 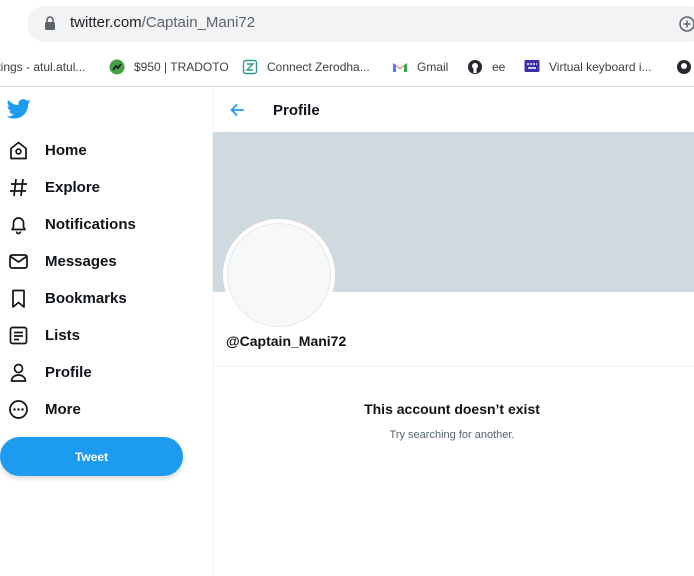 I want to click on nav-item-label: Home, so click(x=66, y=150).